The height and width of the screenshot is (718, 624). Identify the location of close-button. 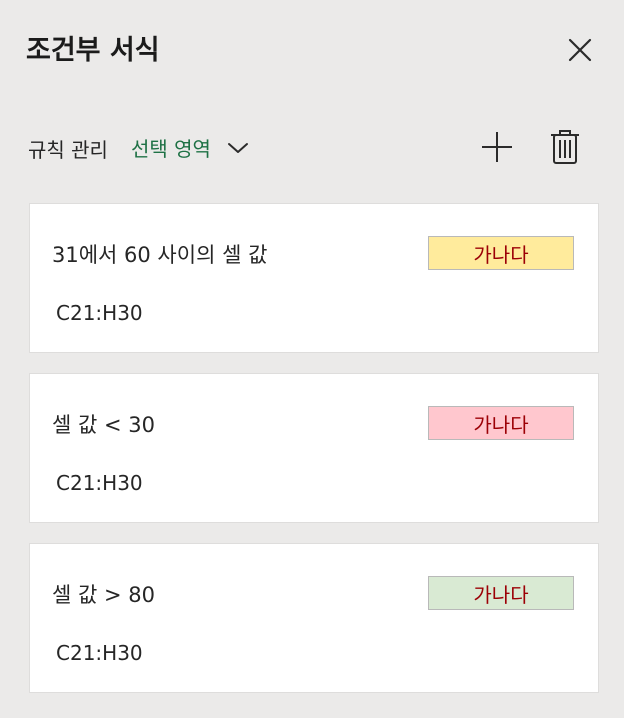
(580, 50).